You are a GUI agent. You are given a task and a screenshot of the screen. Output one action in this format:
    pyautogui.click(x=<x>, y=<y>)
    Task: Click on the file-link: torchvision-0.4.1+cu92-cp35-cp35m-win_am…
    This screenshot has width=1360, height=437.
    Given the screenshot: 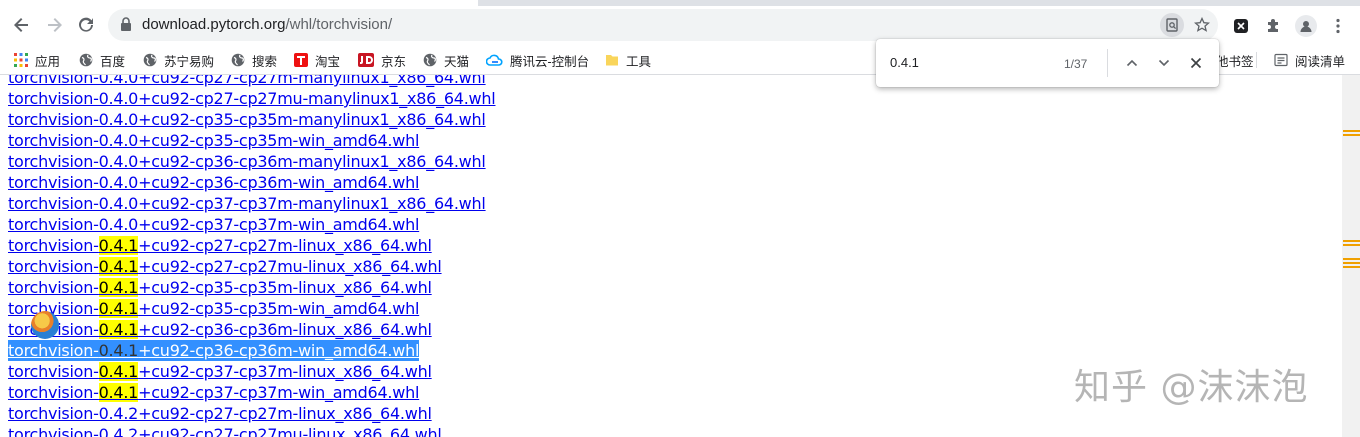 What is the action you would take?
    pyautogui.click(x=251, y=308)
    